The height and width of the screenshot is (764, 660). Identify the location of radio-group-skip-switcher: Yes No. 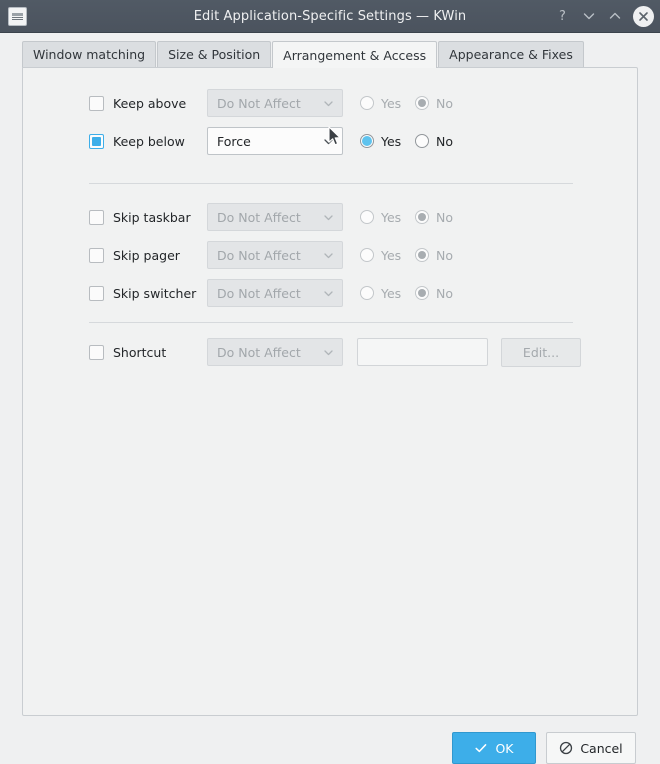
(415, 293).